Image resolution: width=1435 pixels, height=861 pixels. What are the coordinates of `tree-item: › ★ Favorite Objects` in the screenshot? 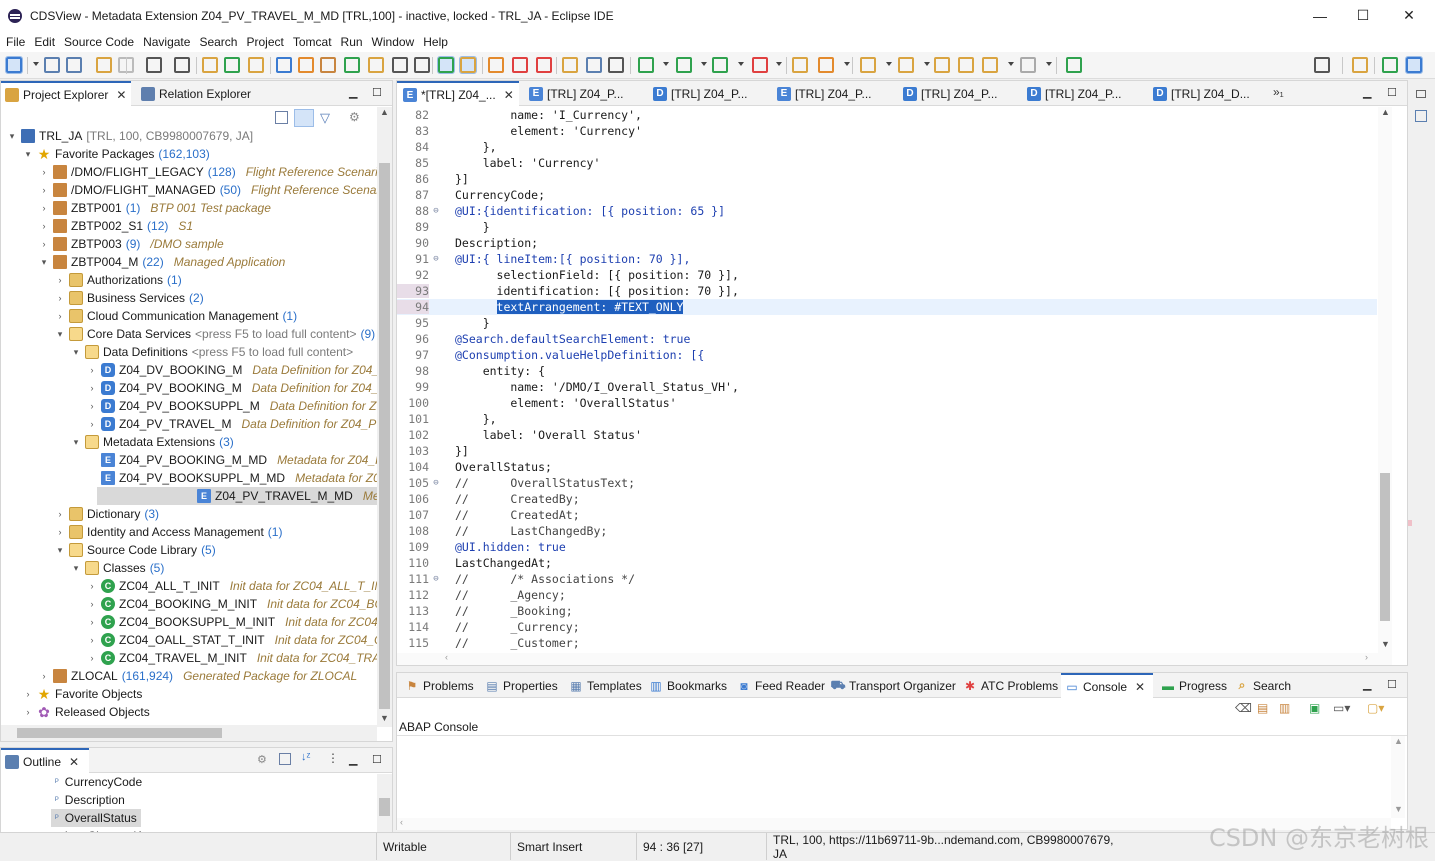 It's located at (72, 694).